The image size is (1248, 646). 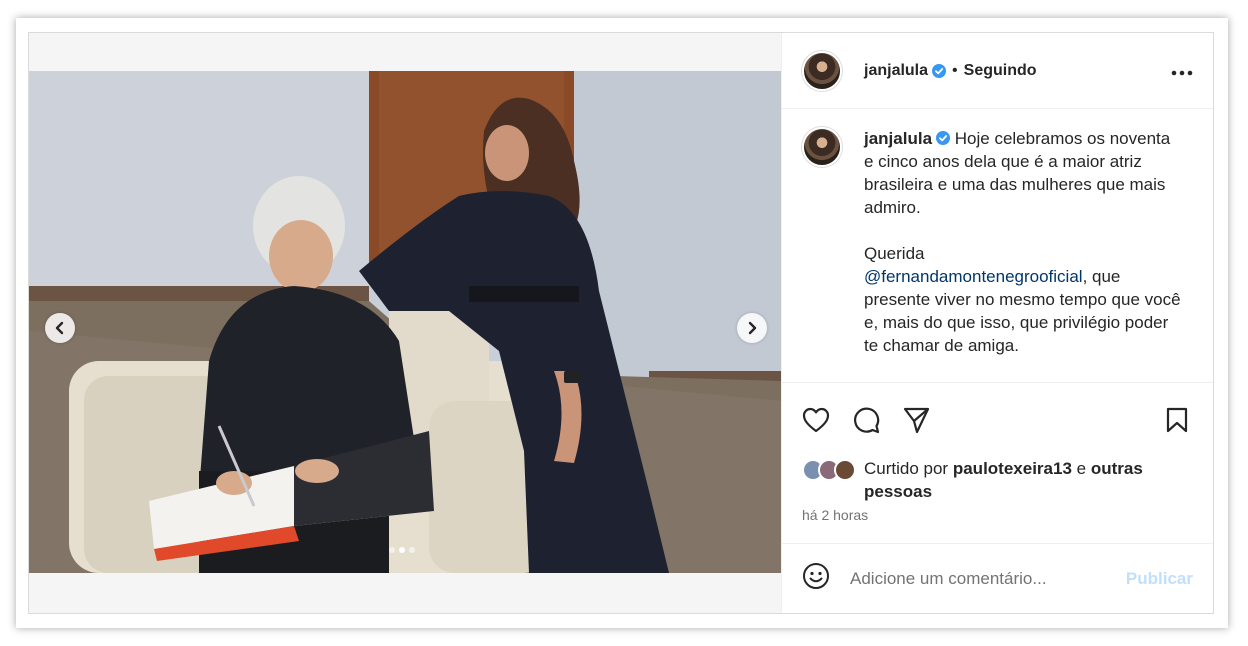 What do you see at coordinates (997, 420) in the screenshot?
I see `action-bar` at bounding box center [997, 420].